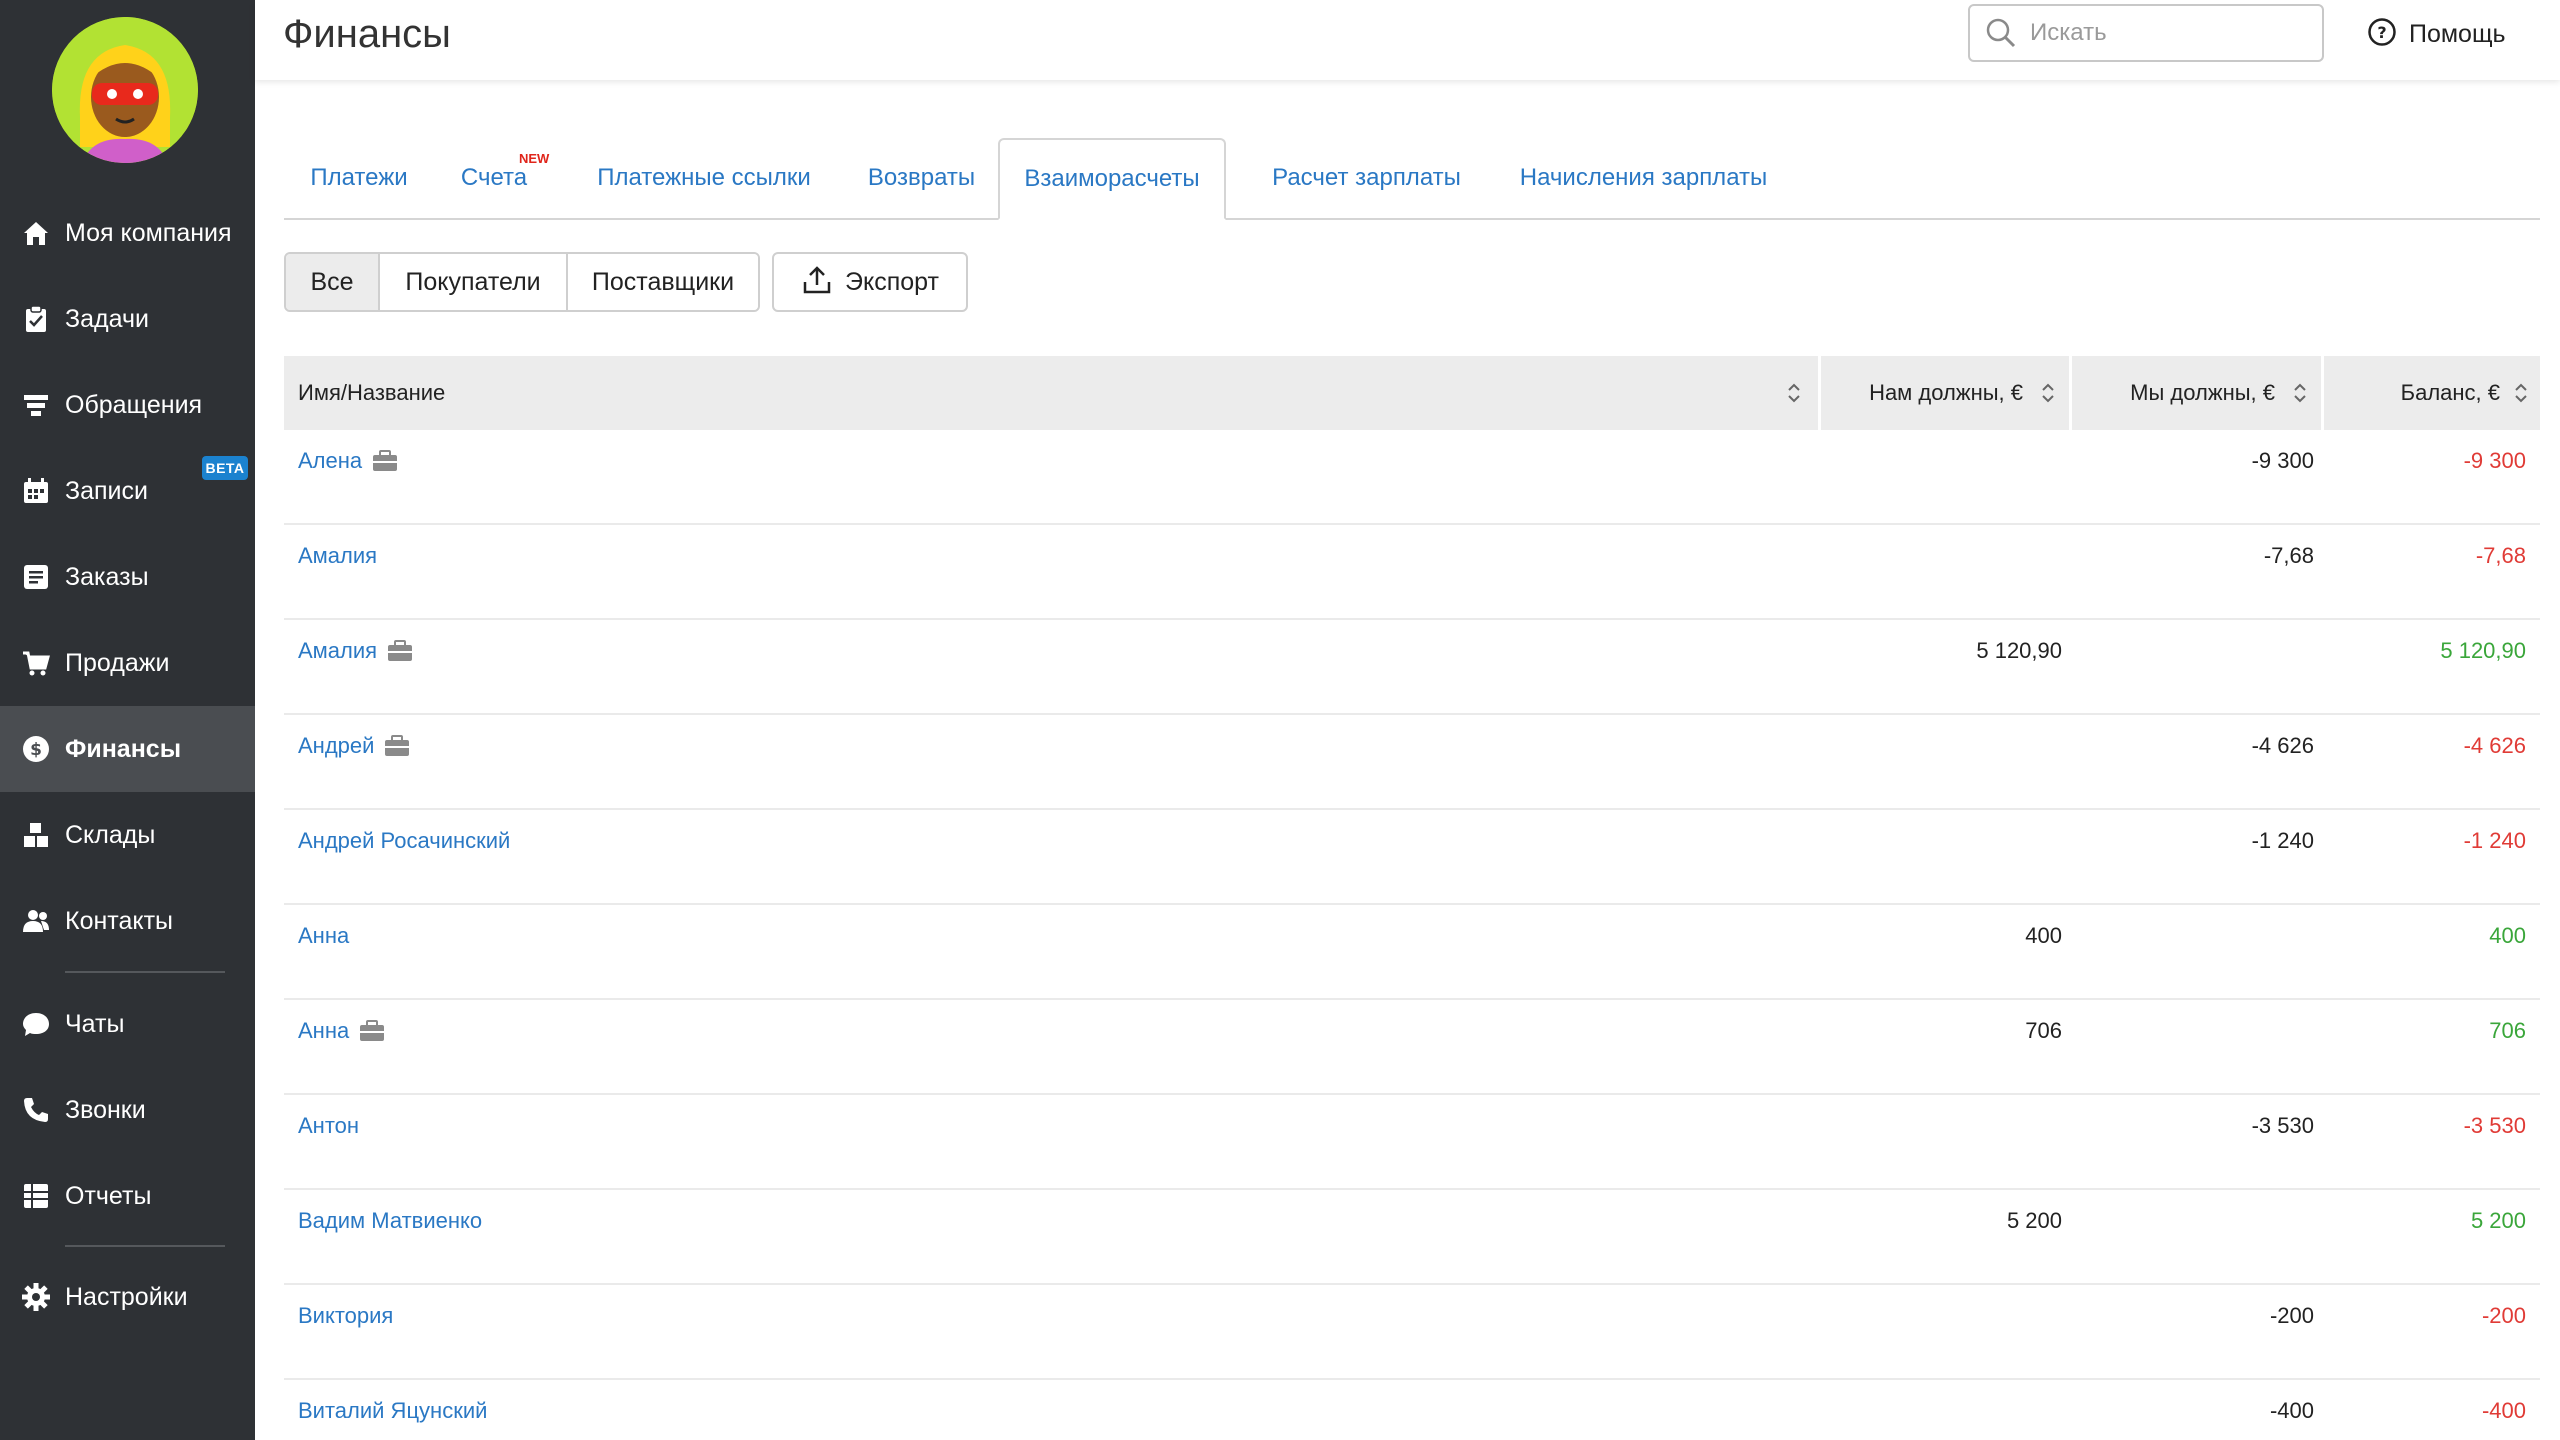 This screenshot has height=1440, width=2560. What do you see at coordinates (359, 178) in the screenshot?
I see `tab-payments: Платежи` at bounding box center [359, 178].